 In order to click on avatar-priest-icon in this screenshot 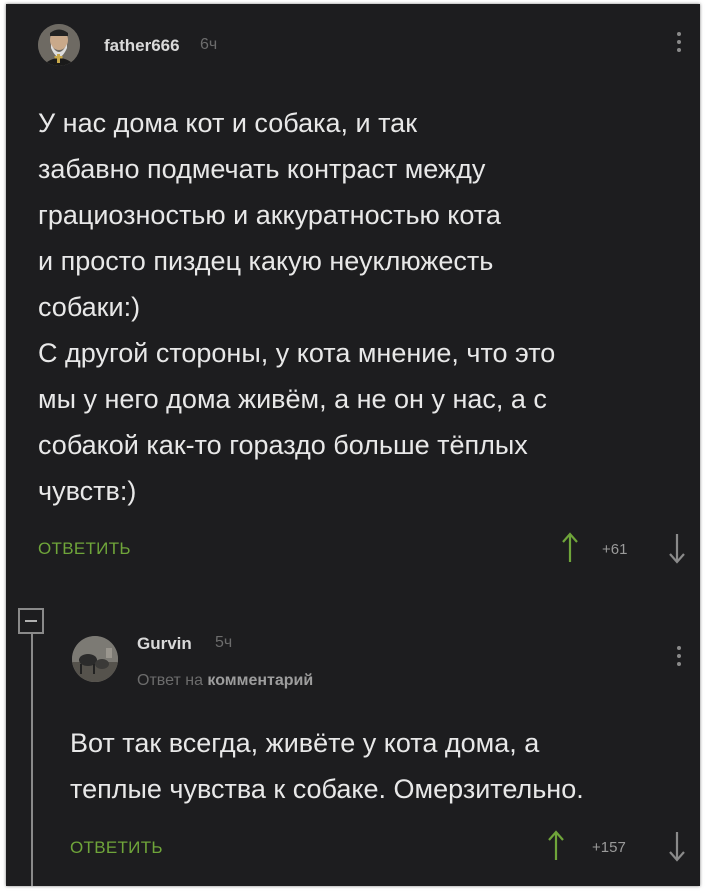, I will do `click(59, 45)`.